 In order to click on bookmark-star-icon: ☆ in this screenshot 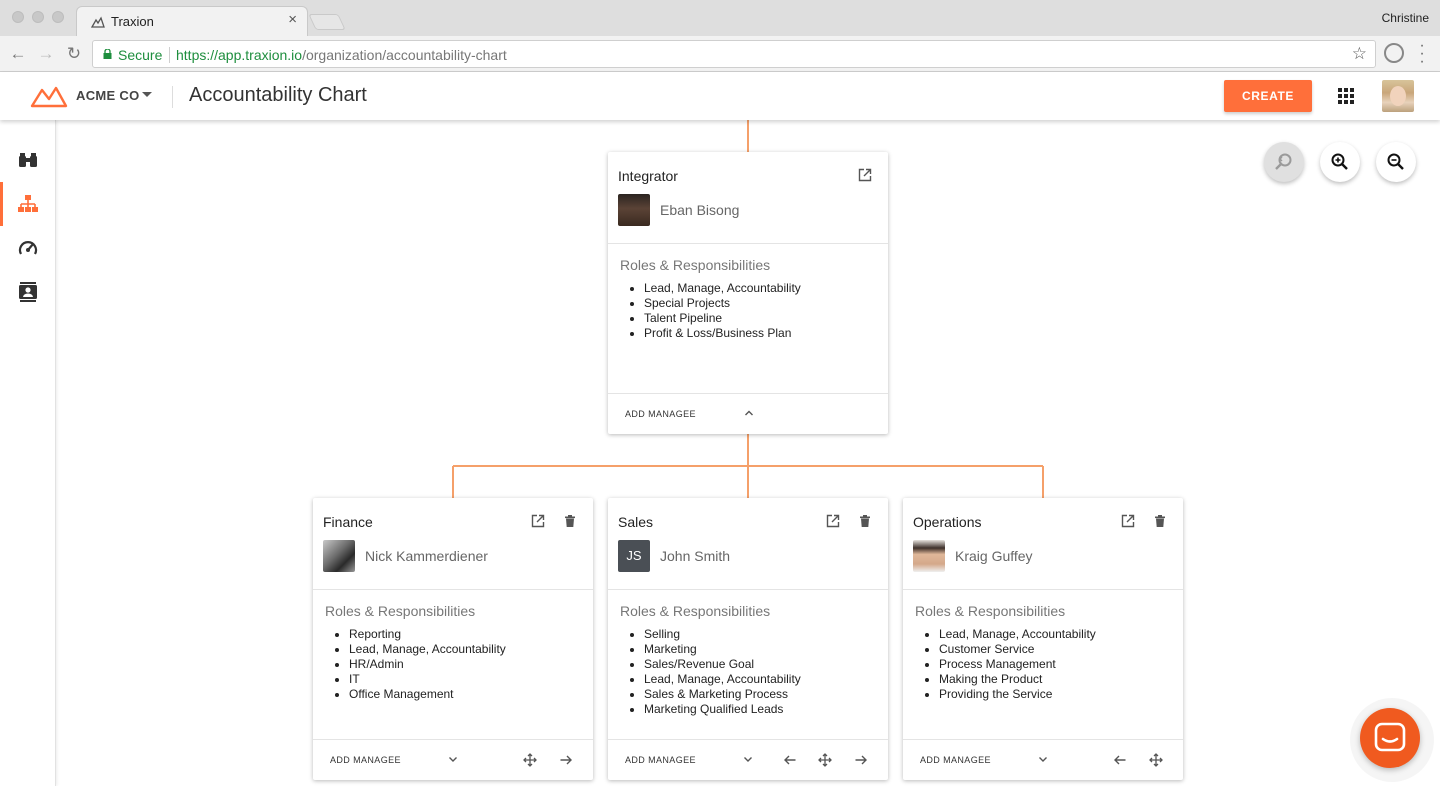, I will do `click(1359, 54)`.